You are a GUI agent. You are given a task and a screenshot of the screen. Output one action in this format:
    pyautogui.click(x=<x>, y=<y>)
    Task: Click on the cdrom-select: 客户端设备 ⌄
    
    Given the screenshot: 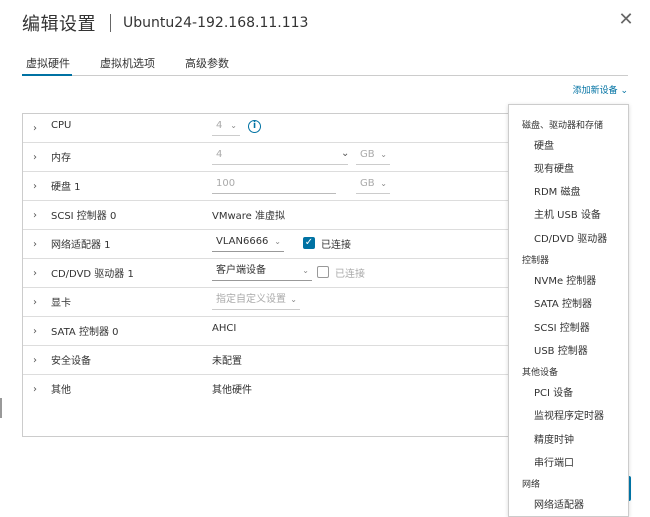 What is the action you would take?
    pyautogui.click(x=262, y=271)
    